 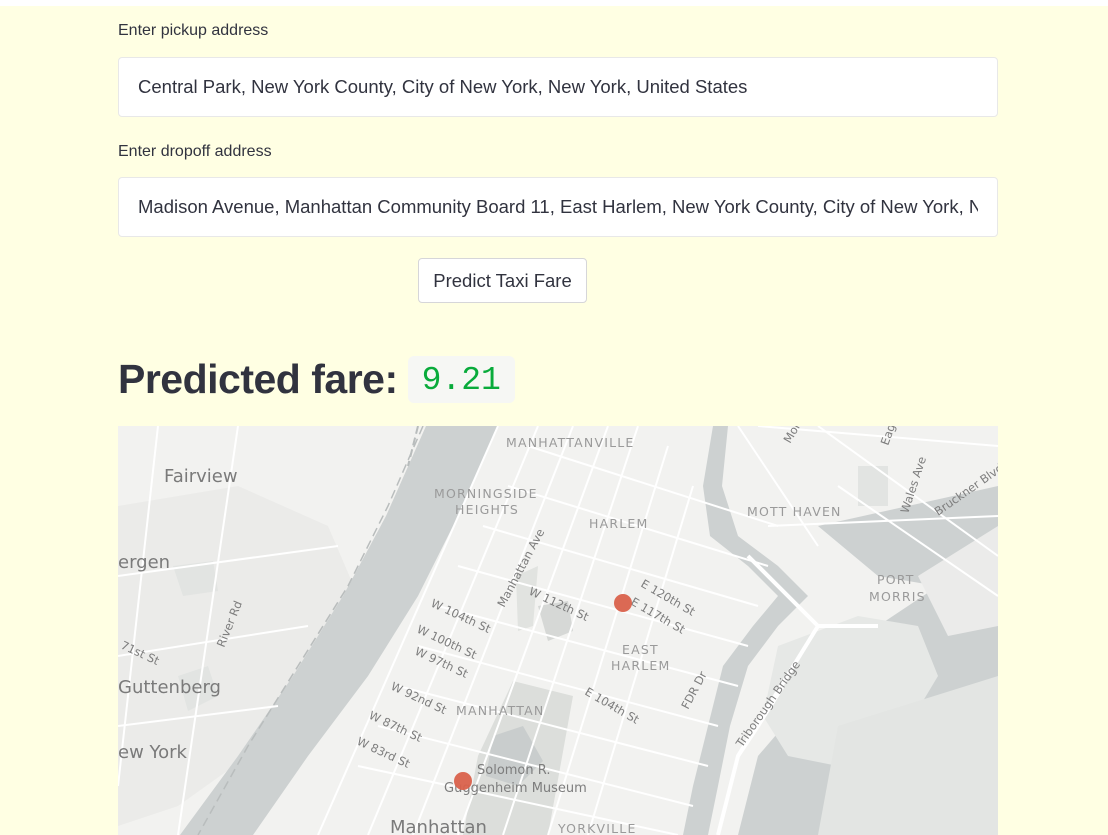 I want to click on map-label-fairview: Fairview, so click(x=201, y=476).